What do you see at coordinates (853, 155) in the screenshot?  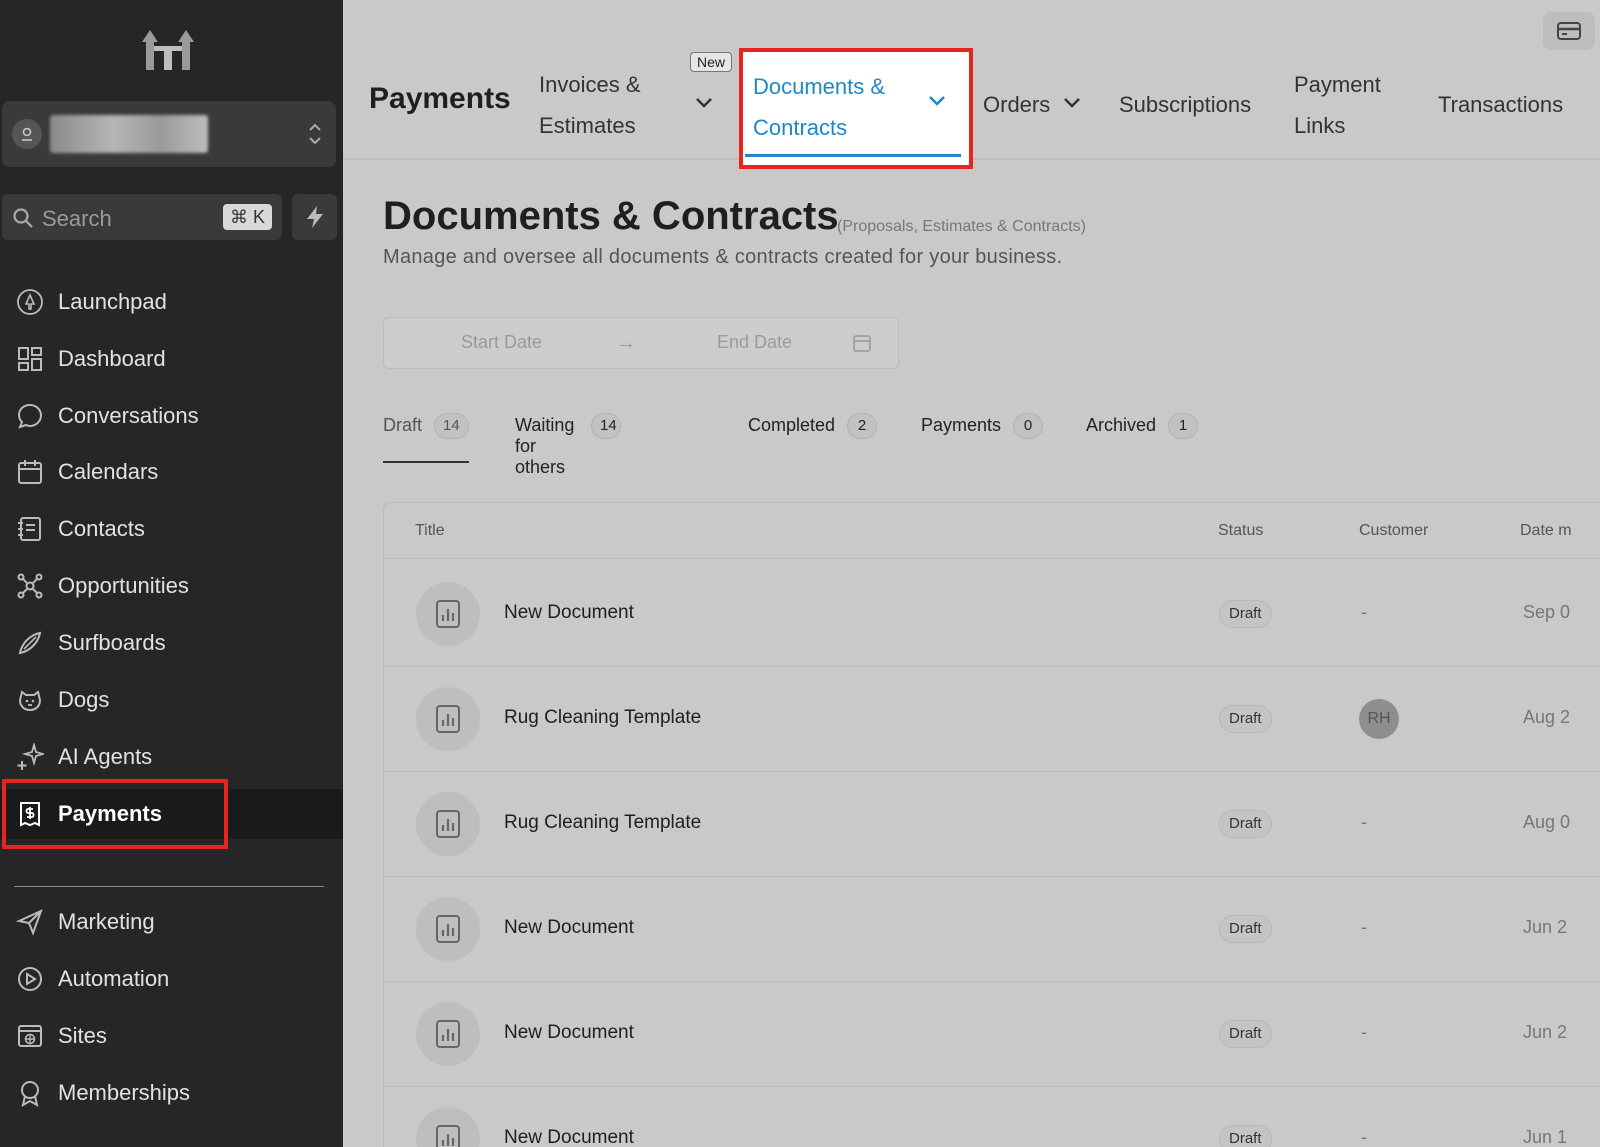 I see `active-tab-indicator` at bounding box center [853, 155].